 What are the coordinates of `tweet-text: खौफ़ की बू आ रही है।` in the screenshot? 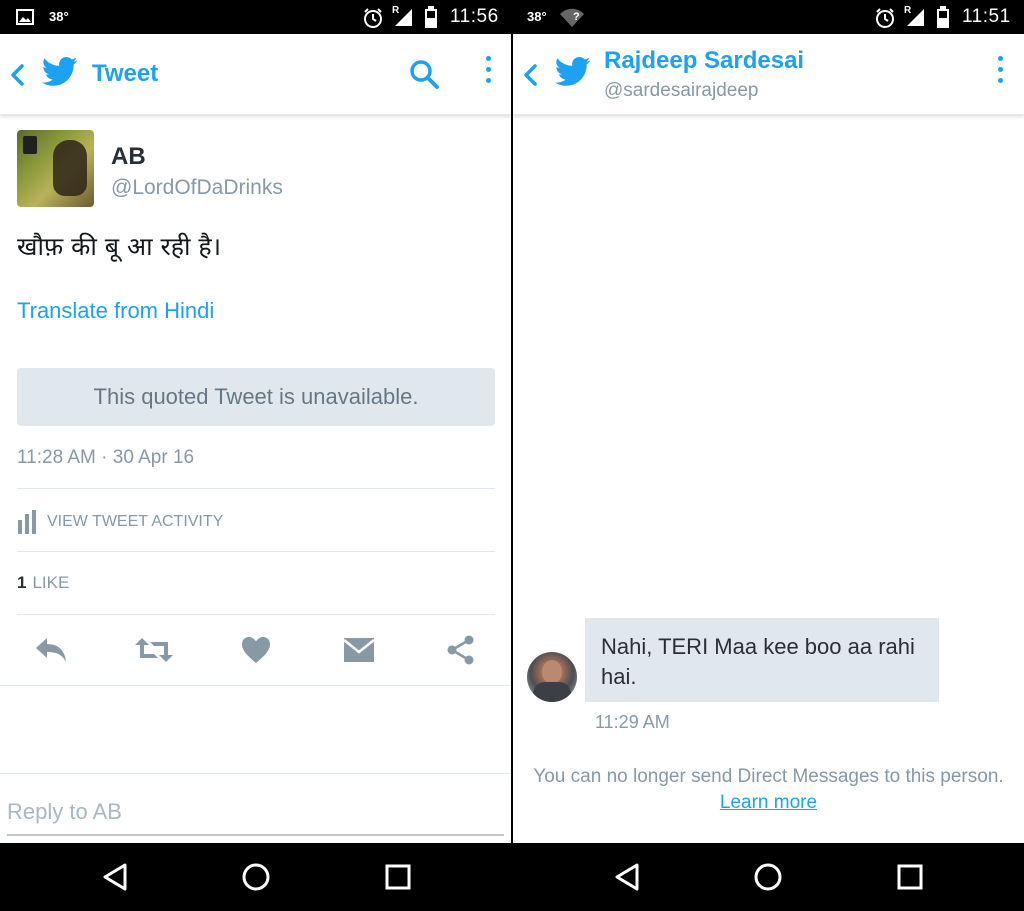 It's located at (119, 246).